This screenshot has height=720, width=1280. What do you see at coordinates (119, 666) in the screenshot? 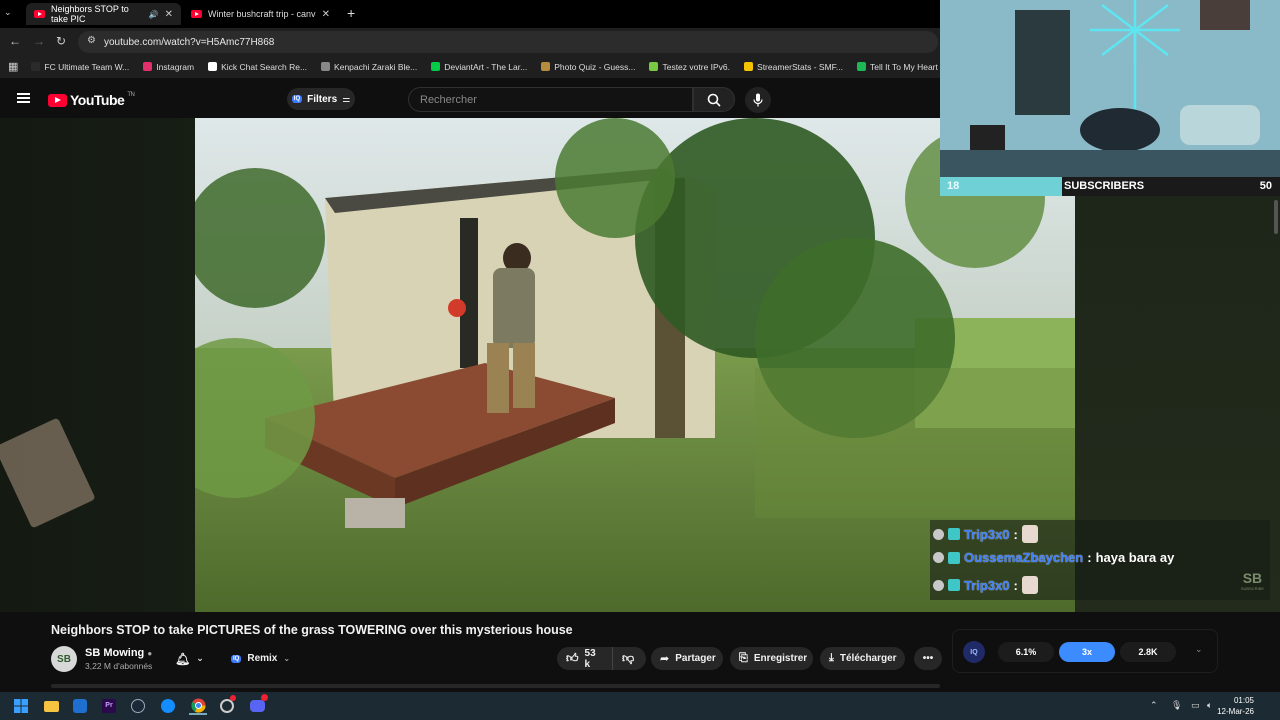
I see `channel-subscribers: 3,22 M d'abonnés` at bounding box center [119, 666].